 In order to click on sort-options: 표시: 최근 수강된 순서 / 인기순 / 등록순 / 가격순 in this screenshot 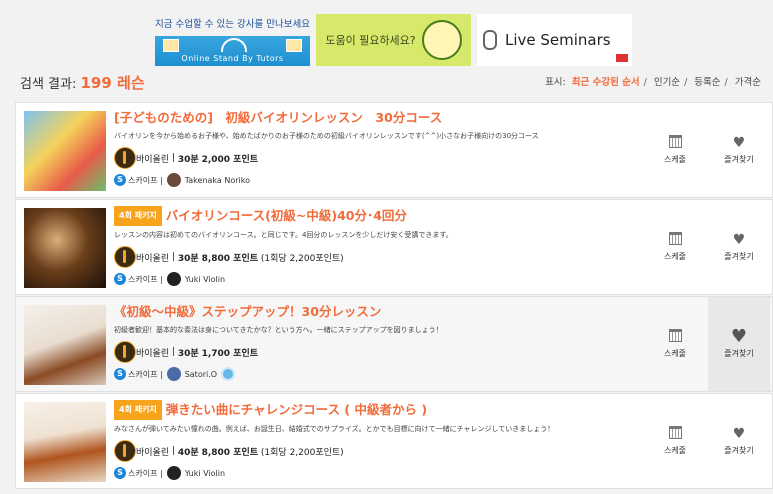, I will do `click(653, 82)`.